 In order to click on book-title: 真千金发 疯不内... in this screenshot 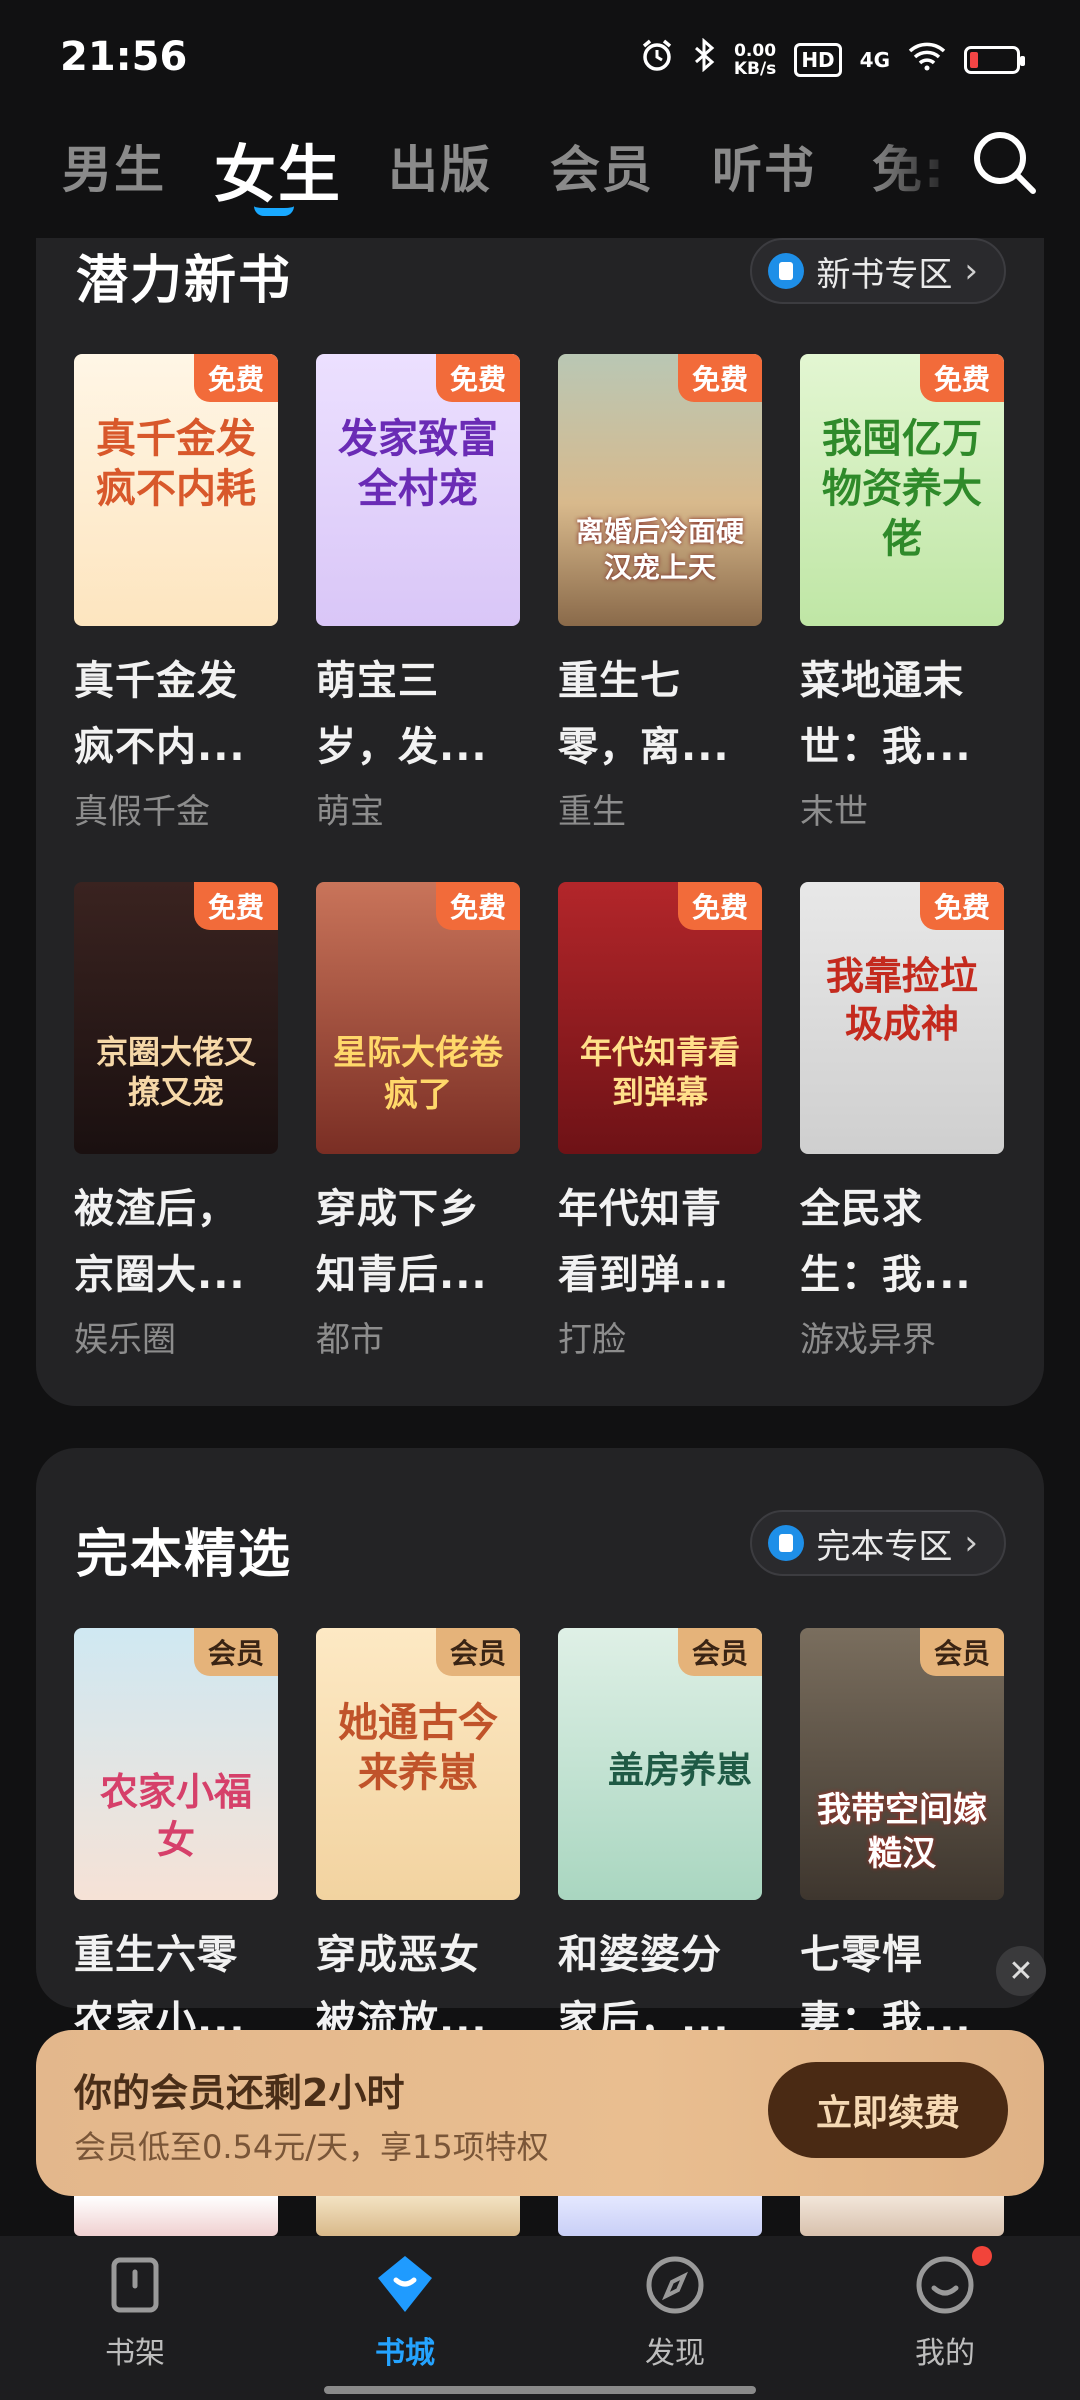, I will do `click(160, 714)`.